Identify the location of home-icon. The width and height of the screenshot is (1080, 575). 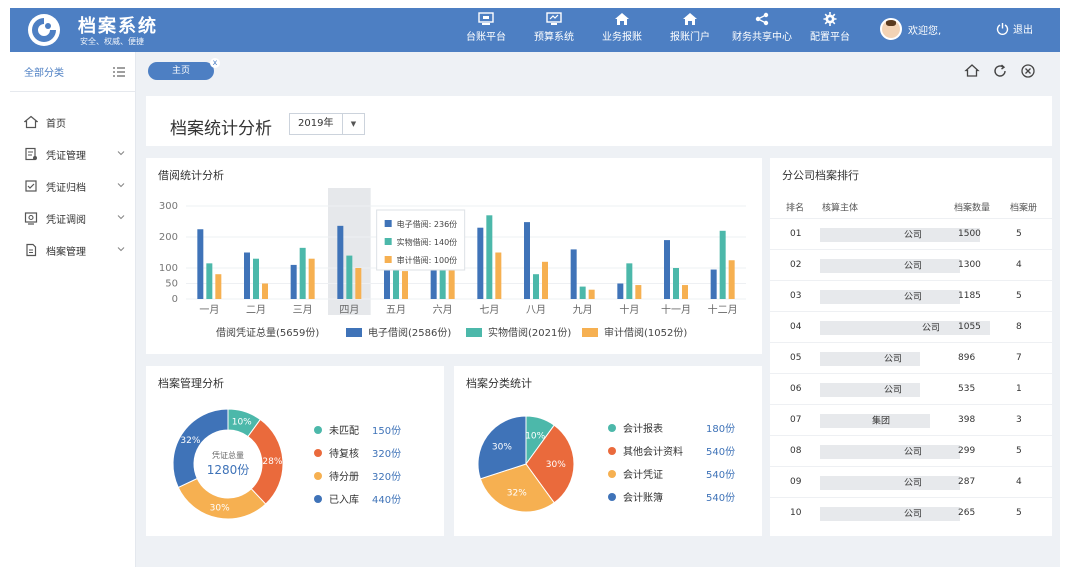
(690, 19).